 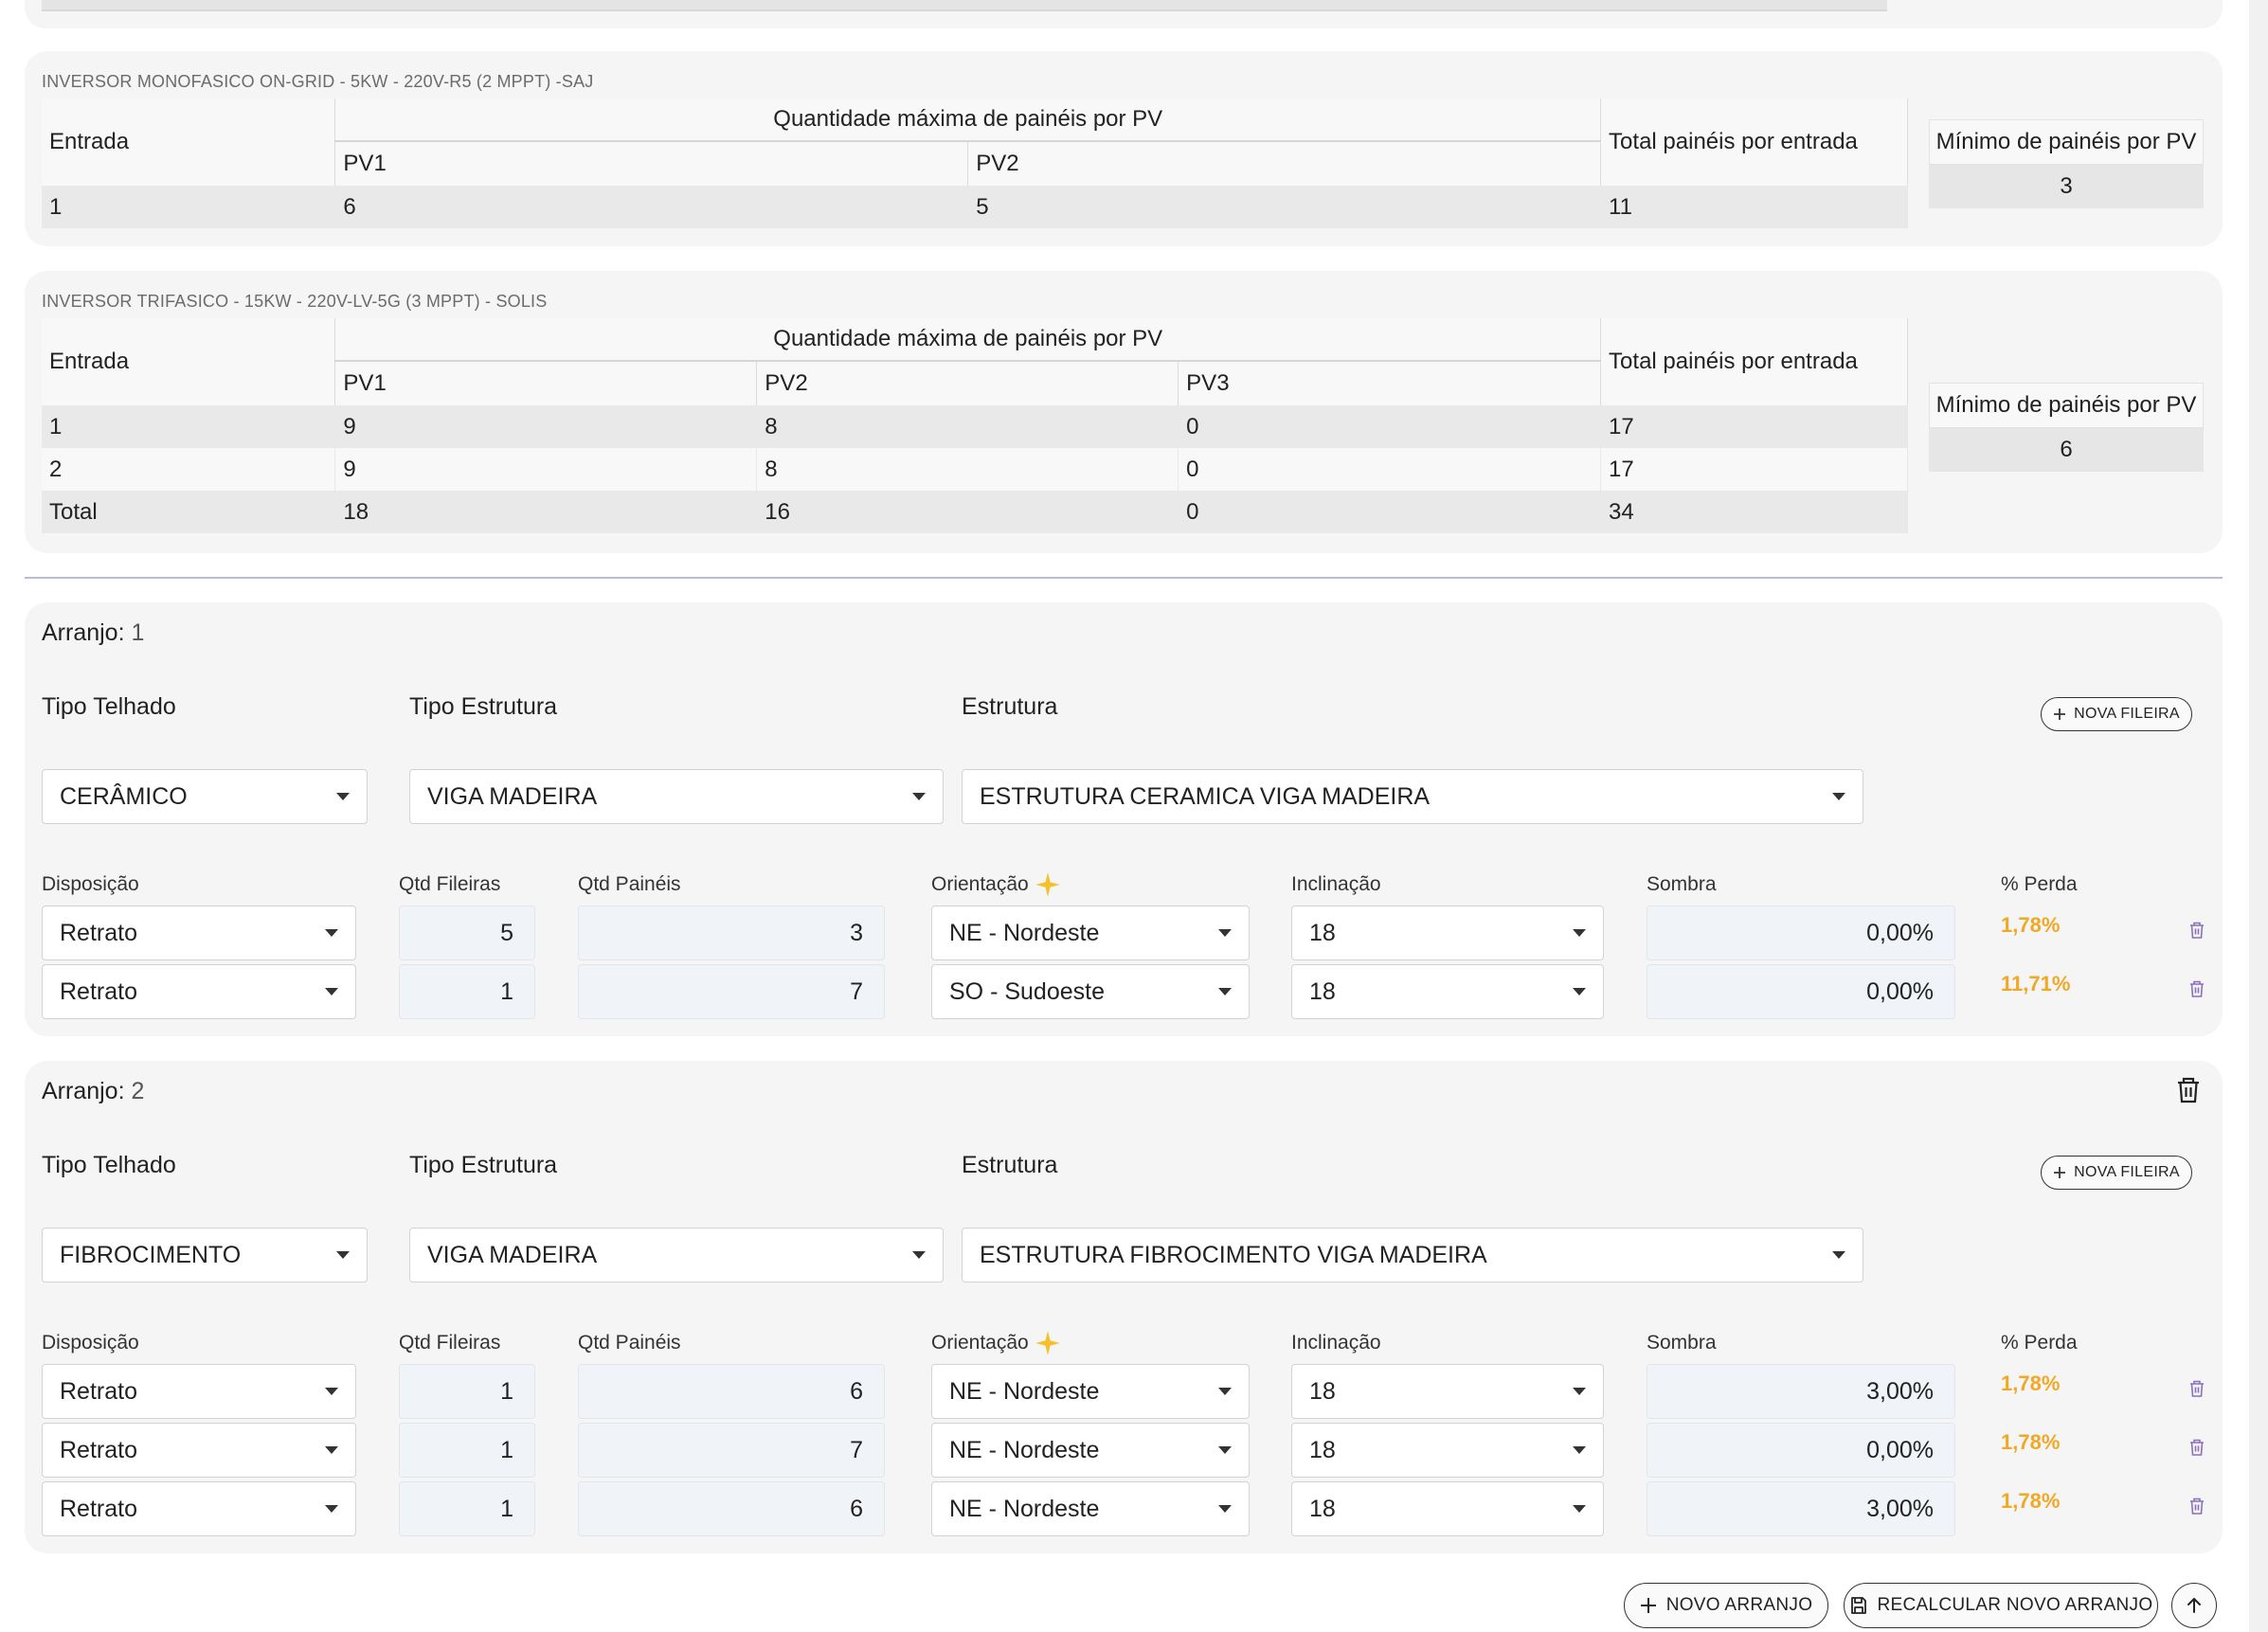 What do you see at coordinates (1412, 1255) in the screenshot?
I see `estrutura-select: ESTRUTURA FIBROCIMENTO VIGA MADEIRA` at bounding box center [1412, 1255].